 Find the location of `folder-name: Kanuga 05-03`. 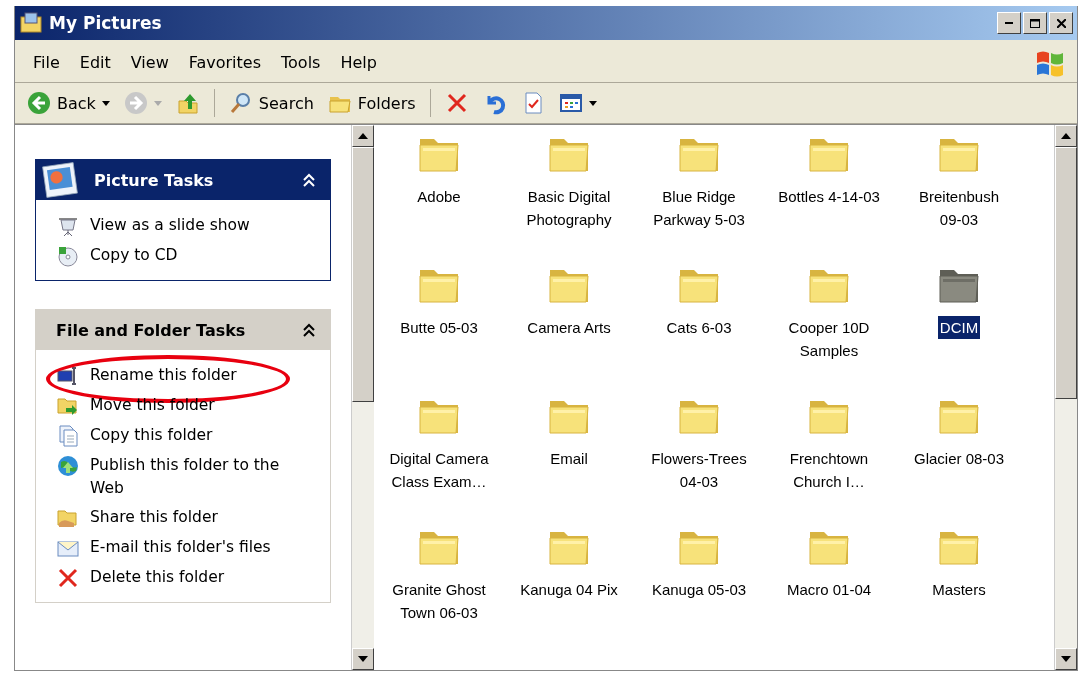

folder-name: Kanuga 05-03 is located at coordinates (699, 589).